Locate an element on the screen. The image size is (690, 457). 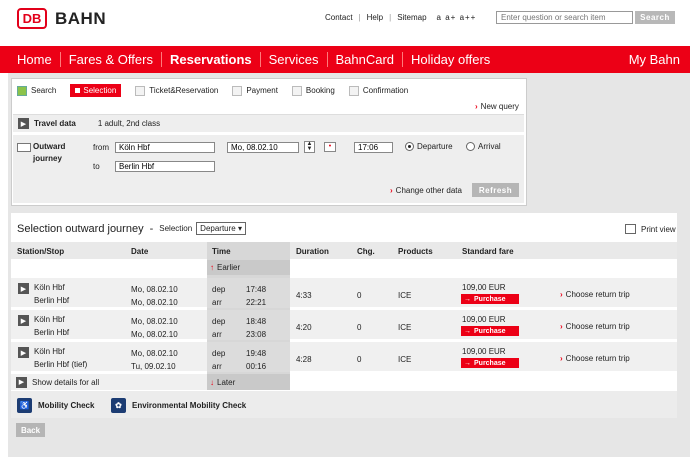
help-link: Help is located at coordinates (375, 17).